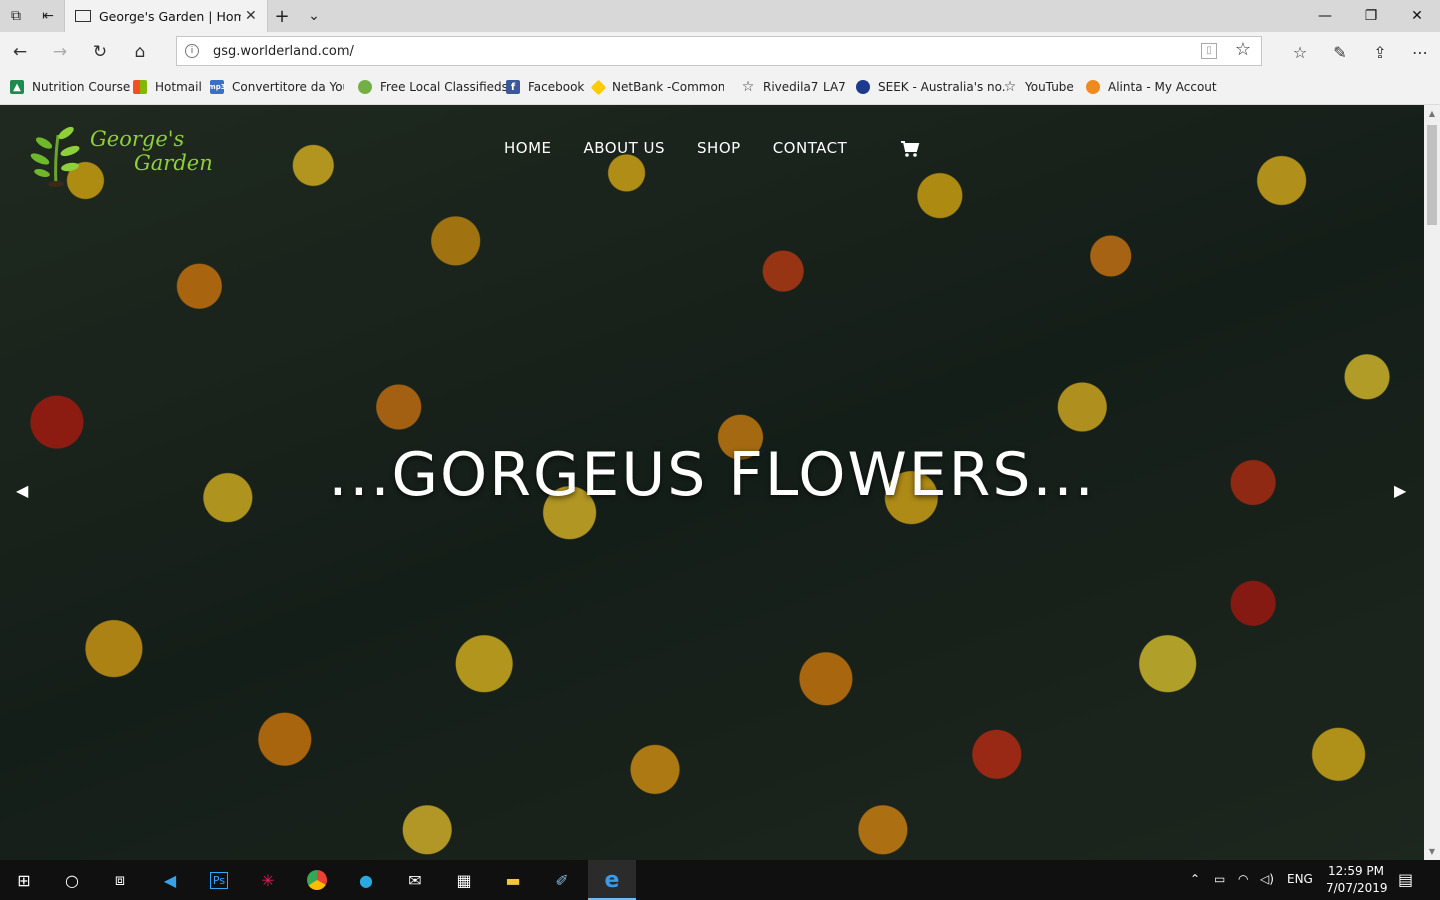  What do you see at coordinates (288, 87) in the screenshot?
I see `favorite-label: Convertitore da Youtı` at bounding box center [288, 87].